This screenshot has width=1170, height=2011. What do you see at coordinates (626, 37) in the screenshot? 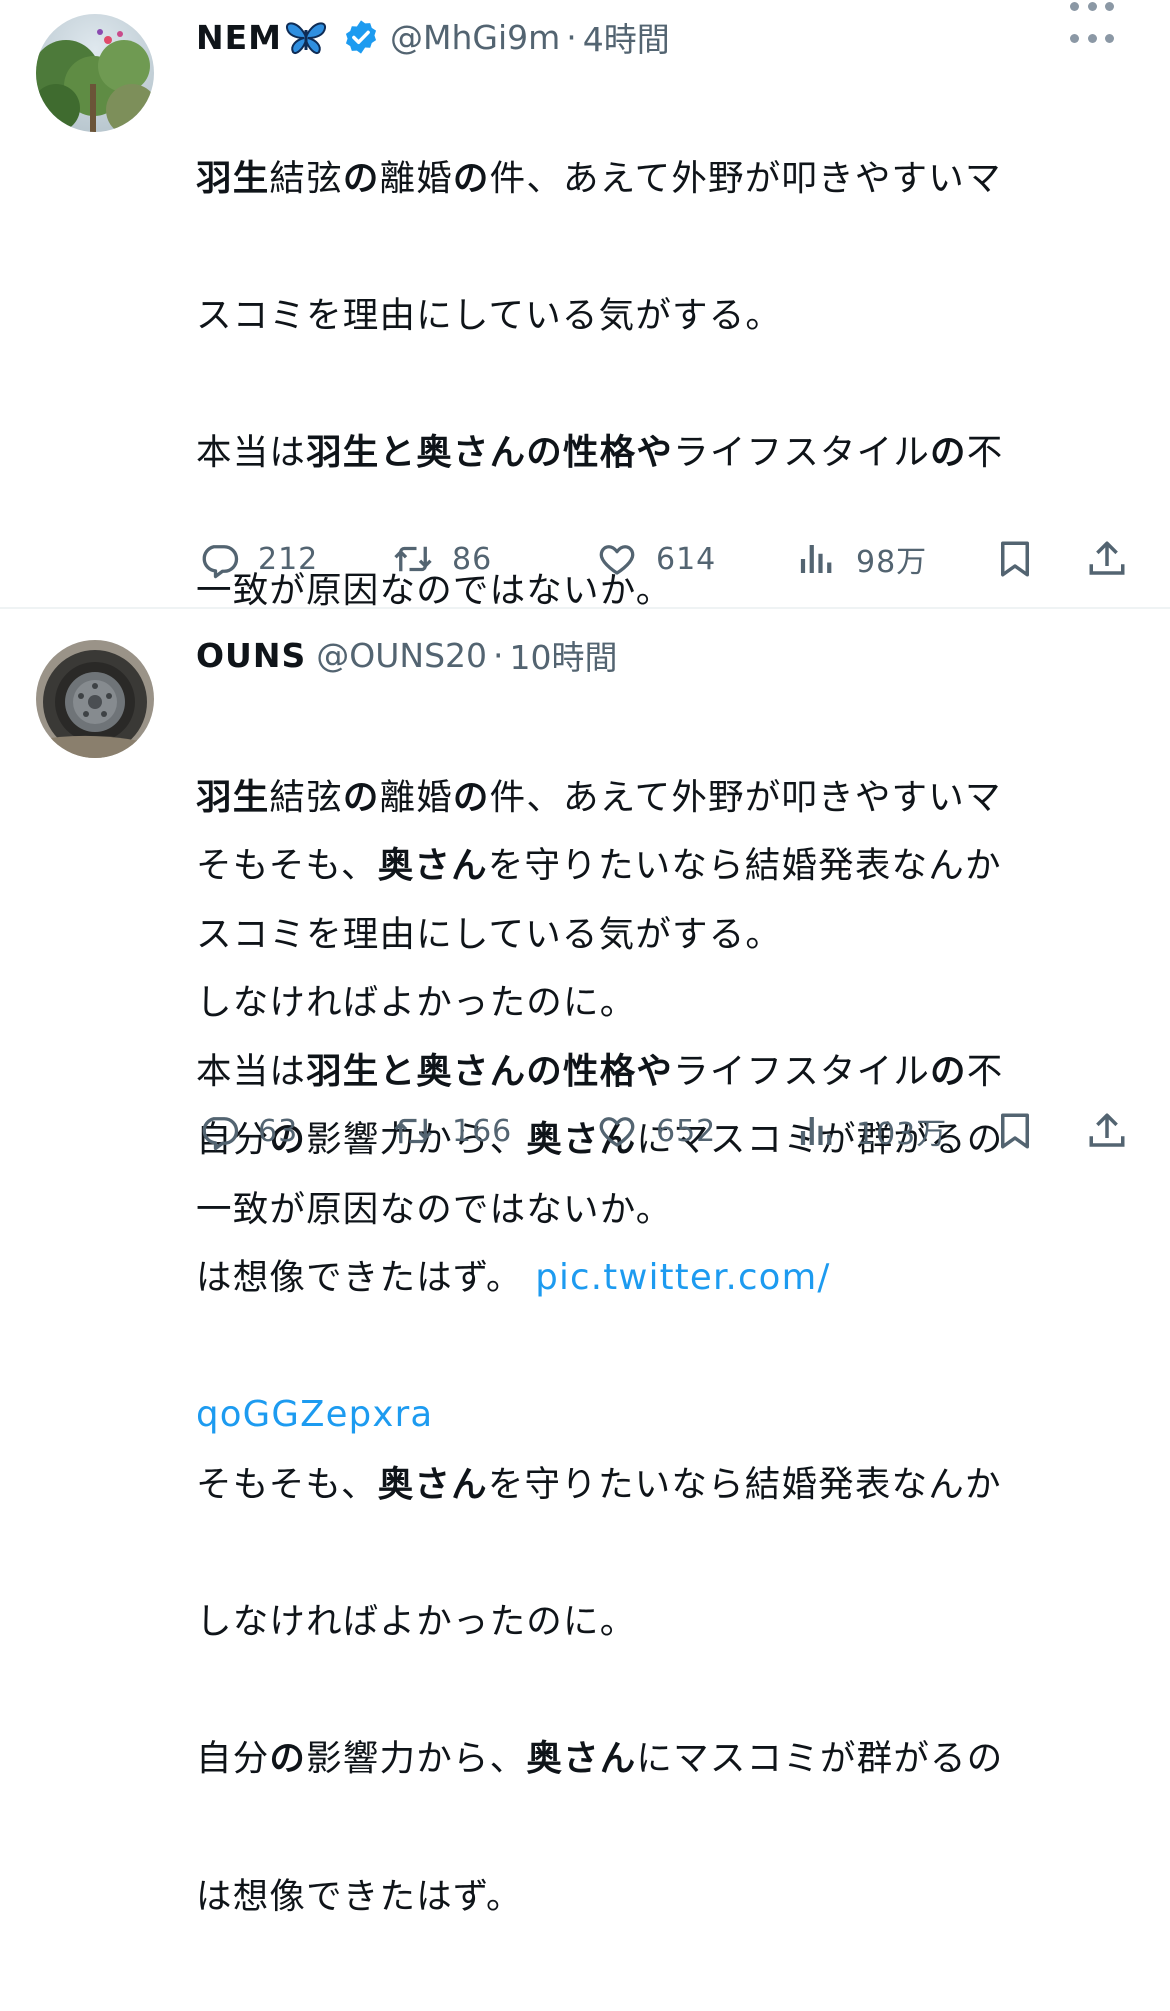
I see `timestamp: 4時間` at bounding box center [626, 37].